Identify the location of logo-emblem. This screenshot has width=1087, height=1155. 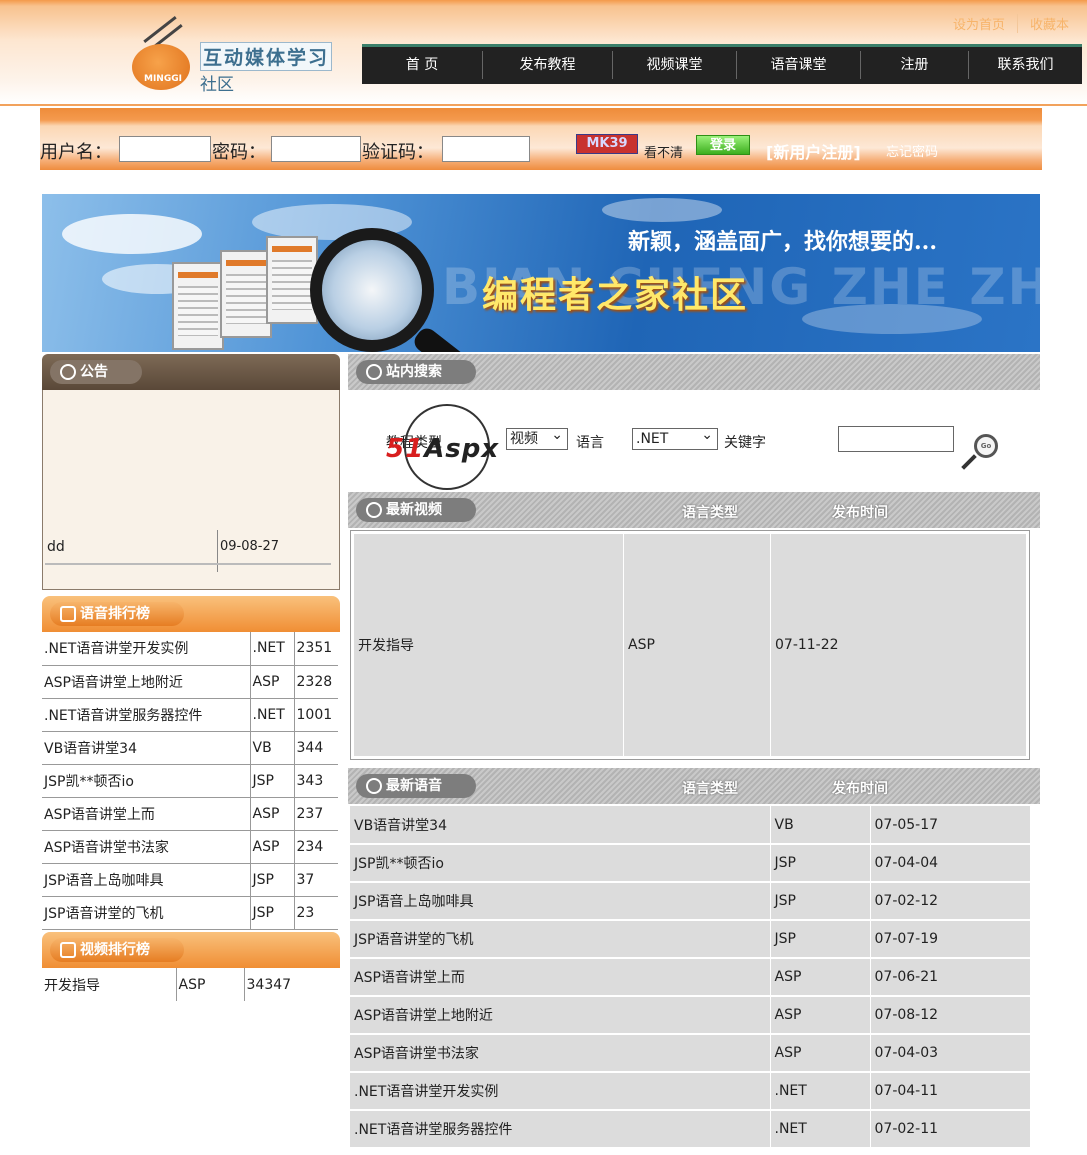
(161, 67).